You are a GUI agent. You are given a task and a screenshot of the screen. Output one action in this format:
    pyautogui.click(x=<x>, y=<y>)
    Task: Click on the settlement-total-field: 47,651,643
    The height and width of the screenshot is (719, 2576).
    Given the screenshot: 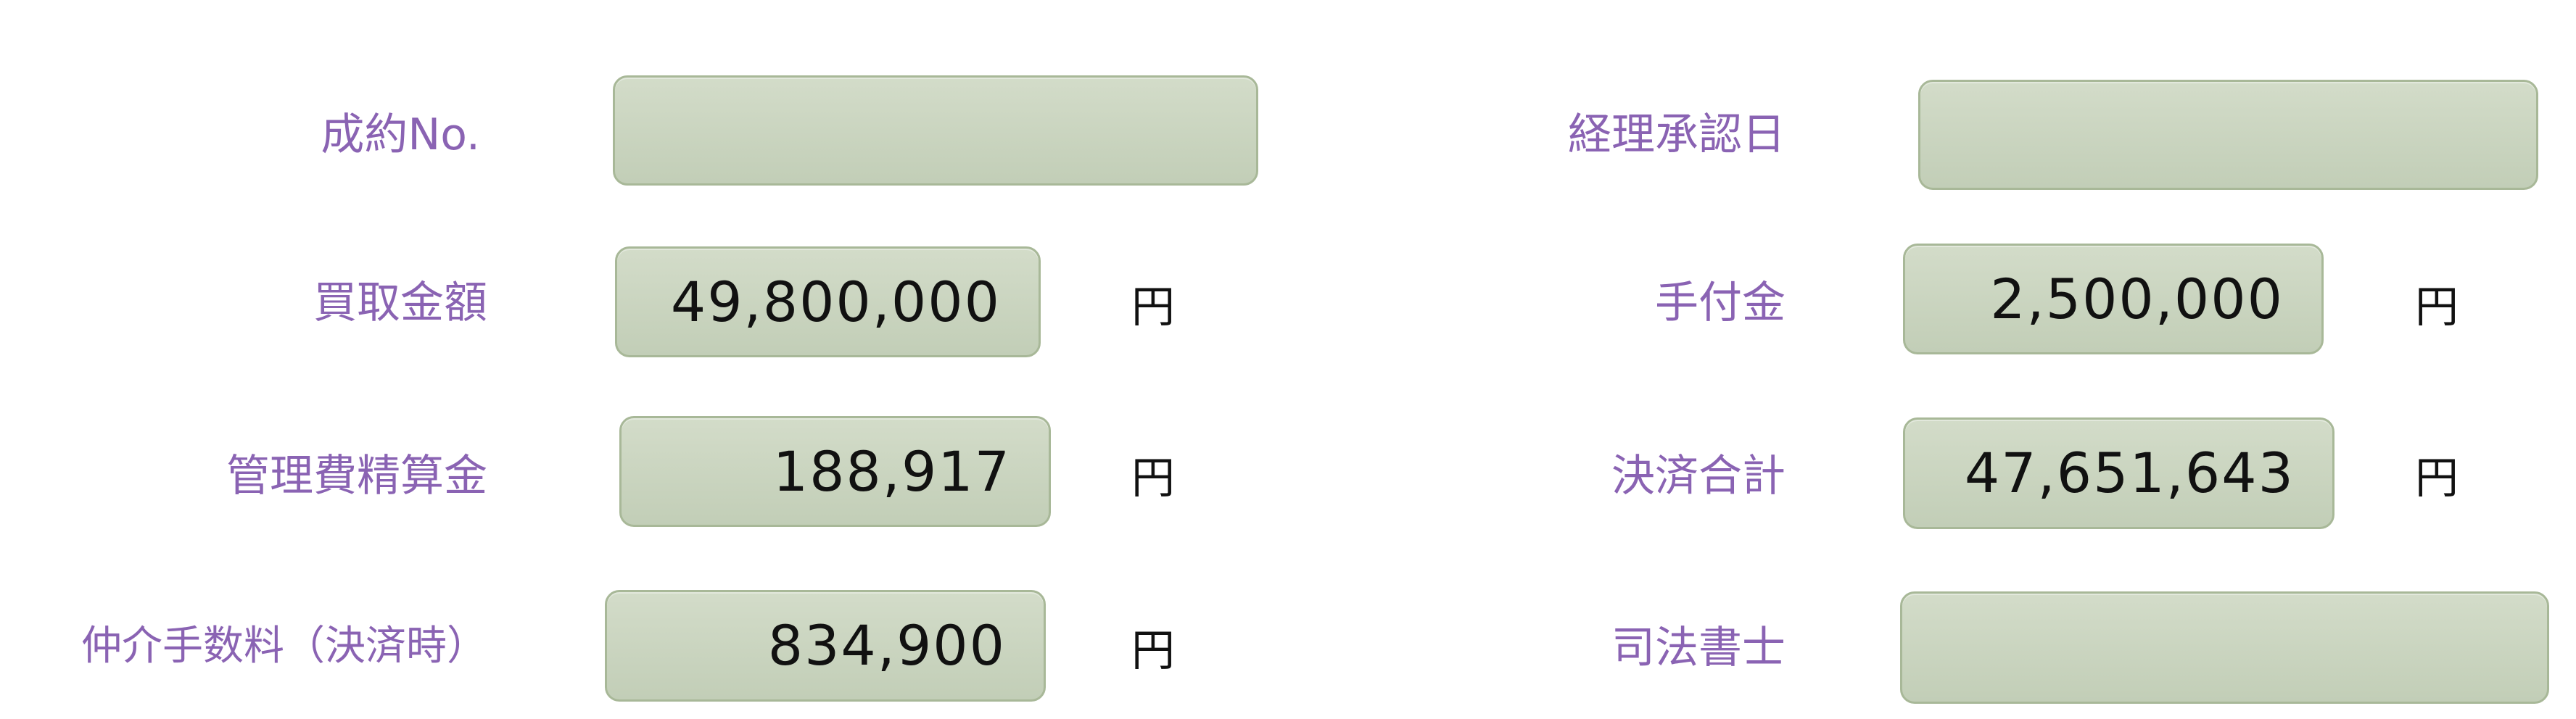 What is the action you would take?
    pyautogui.click(x=2118, y=473)
    